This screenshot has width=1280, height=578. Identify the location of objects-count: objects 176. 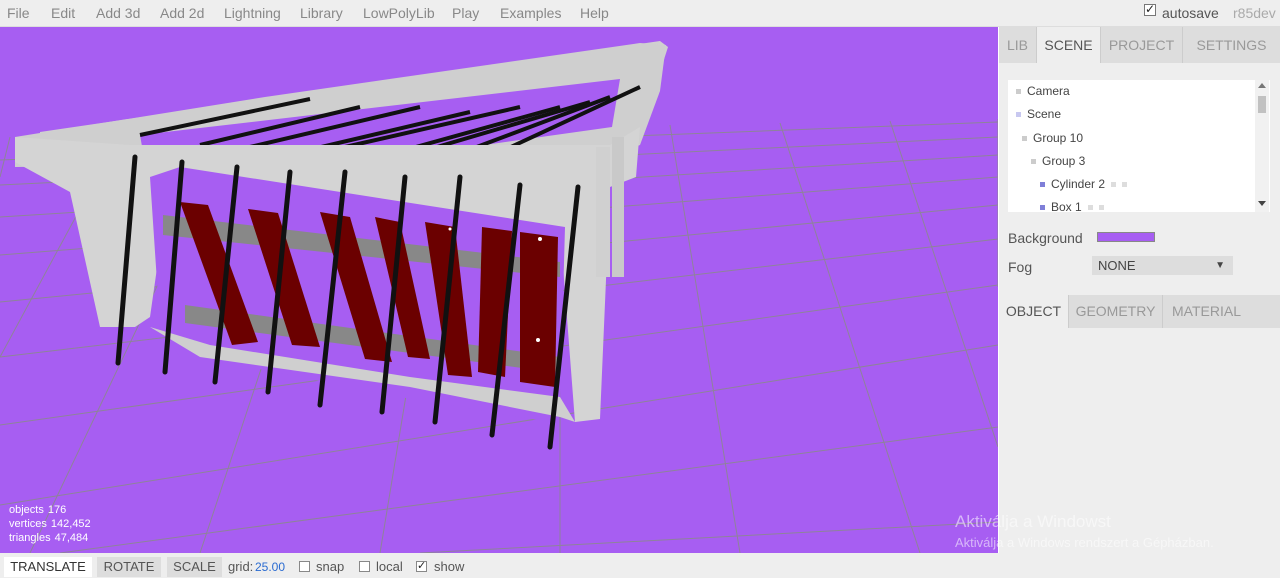
(38, 510).